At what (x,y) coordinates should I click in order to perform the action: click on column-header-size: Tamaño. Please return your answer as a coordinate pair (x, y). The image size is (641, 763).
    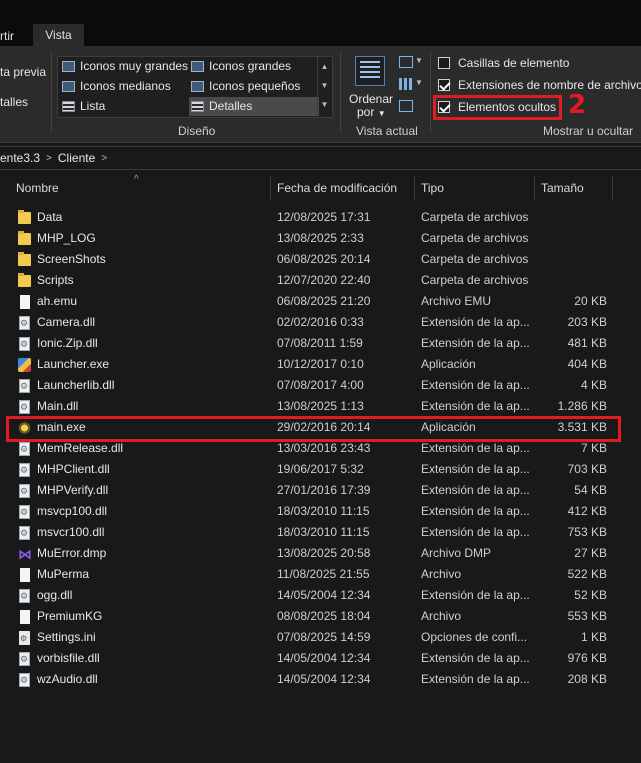
    Looking at the image, I should click on (573, 188).